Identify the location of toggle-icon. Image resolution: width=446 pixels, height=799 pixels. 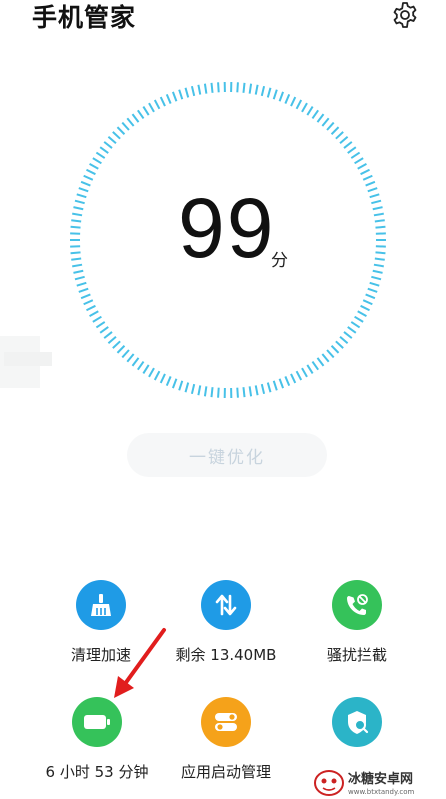
(226, 722).